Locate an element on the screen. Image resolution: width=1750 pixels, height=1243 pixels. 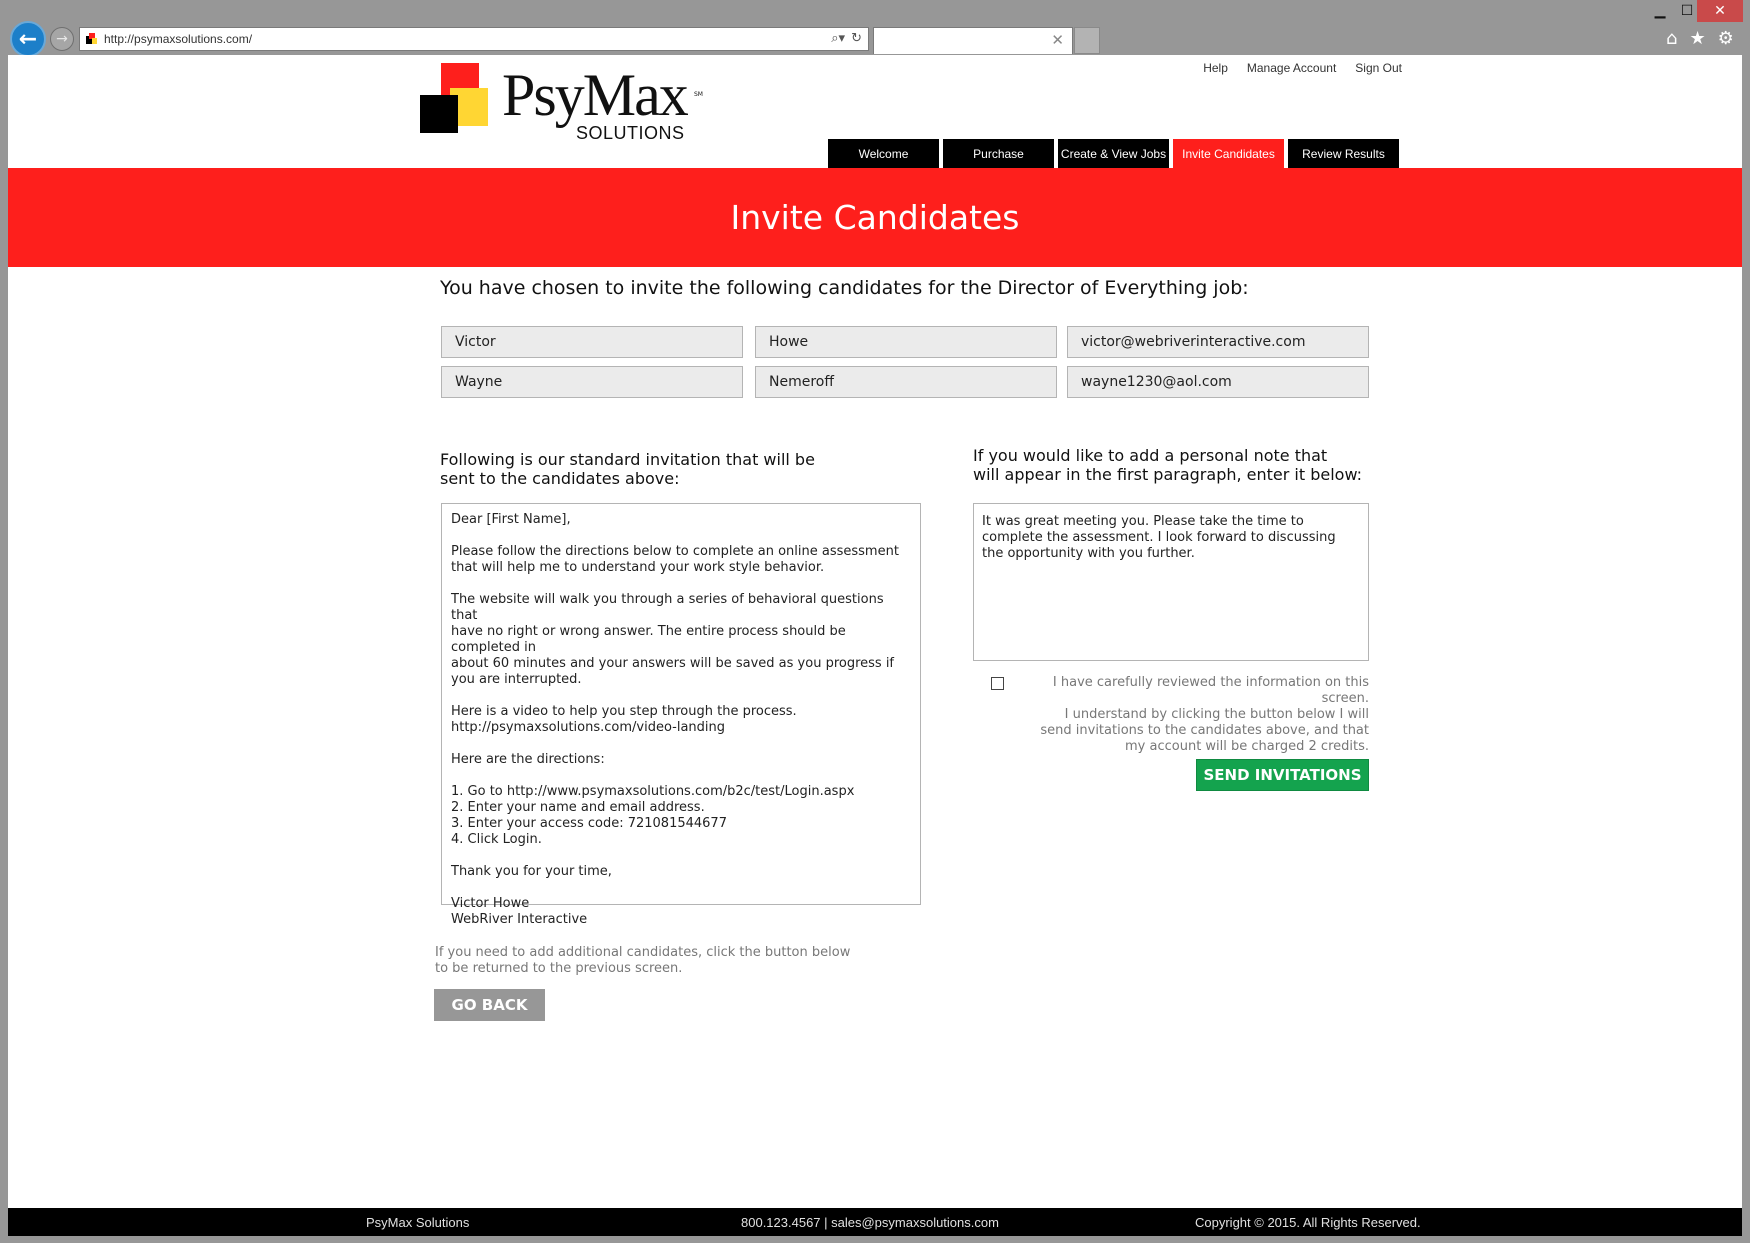
nav-welcome: Welcome is located at coordinates (883, 153).